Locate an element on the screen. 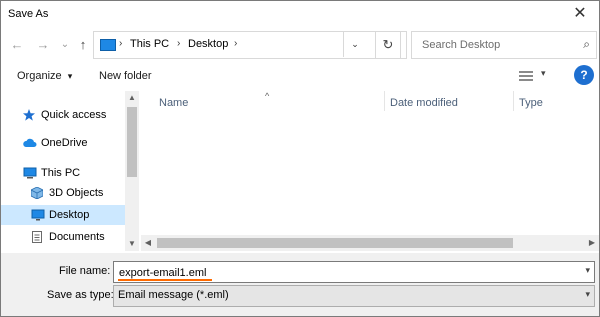 The height and width of the screenshot is (317, 600). window-title: Save As is located at coordinates (28, 14).